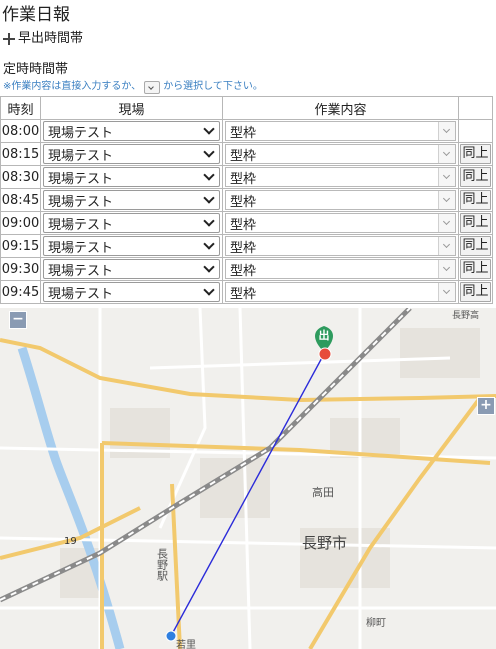  What do you see at coordinates (9, 38) in the screenshot?
I see `plus-icon` at bounding box center [9, 38].